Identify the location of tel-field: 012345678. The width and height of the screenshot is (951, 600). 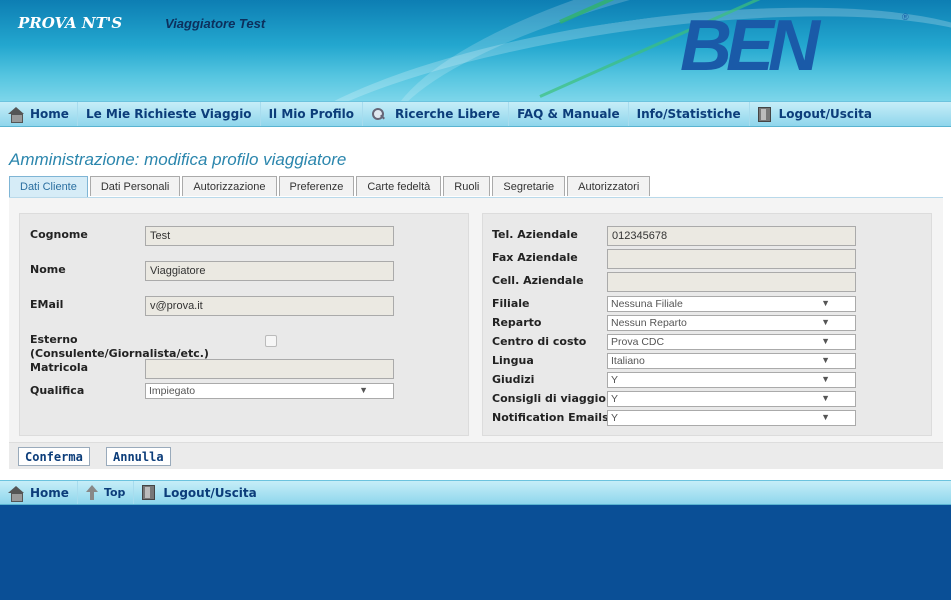
(731, 236).